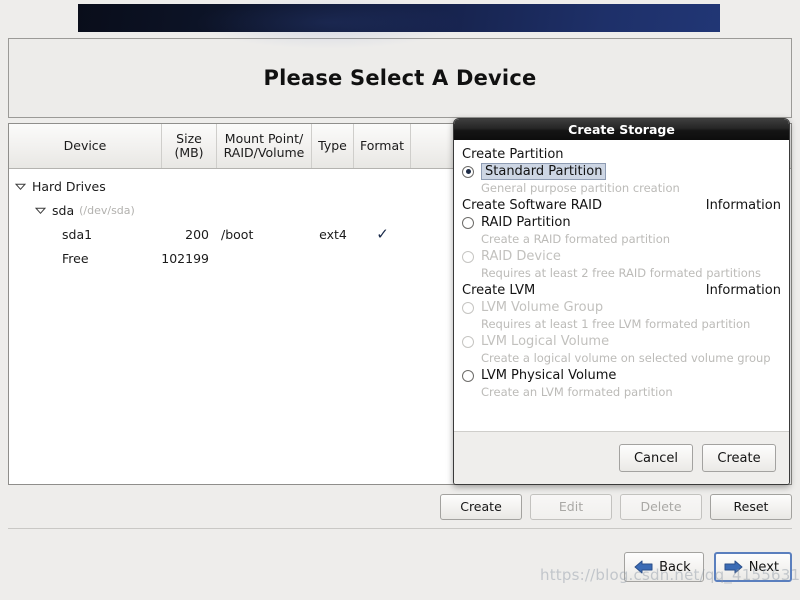 The width and height of the screenshot is (800, 600). I want to click on cell-mount: /boot, so click(237, 234).